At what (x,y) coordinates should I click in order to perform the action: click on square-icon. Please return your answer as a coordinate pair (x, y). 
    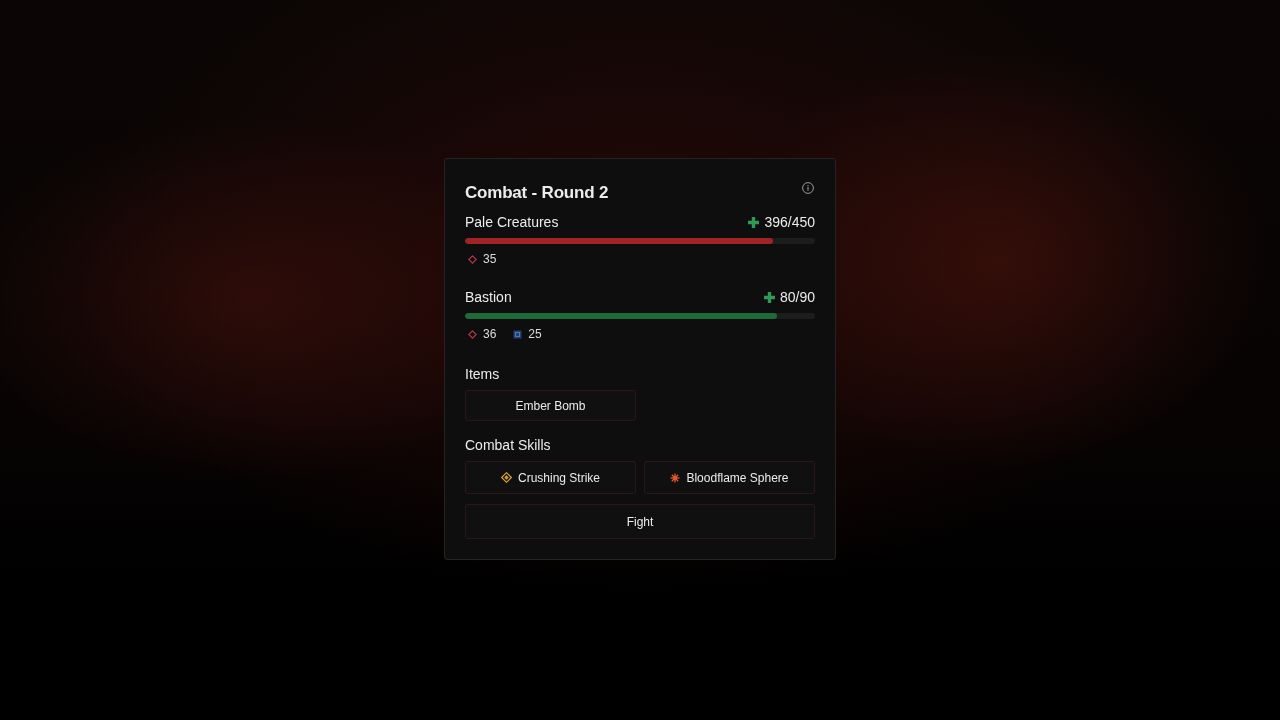
    Looking at the image, I should click on (518, 334).